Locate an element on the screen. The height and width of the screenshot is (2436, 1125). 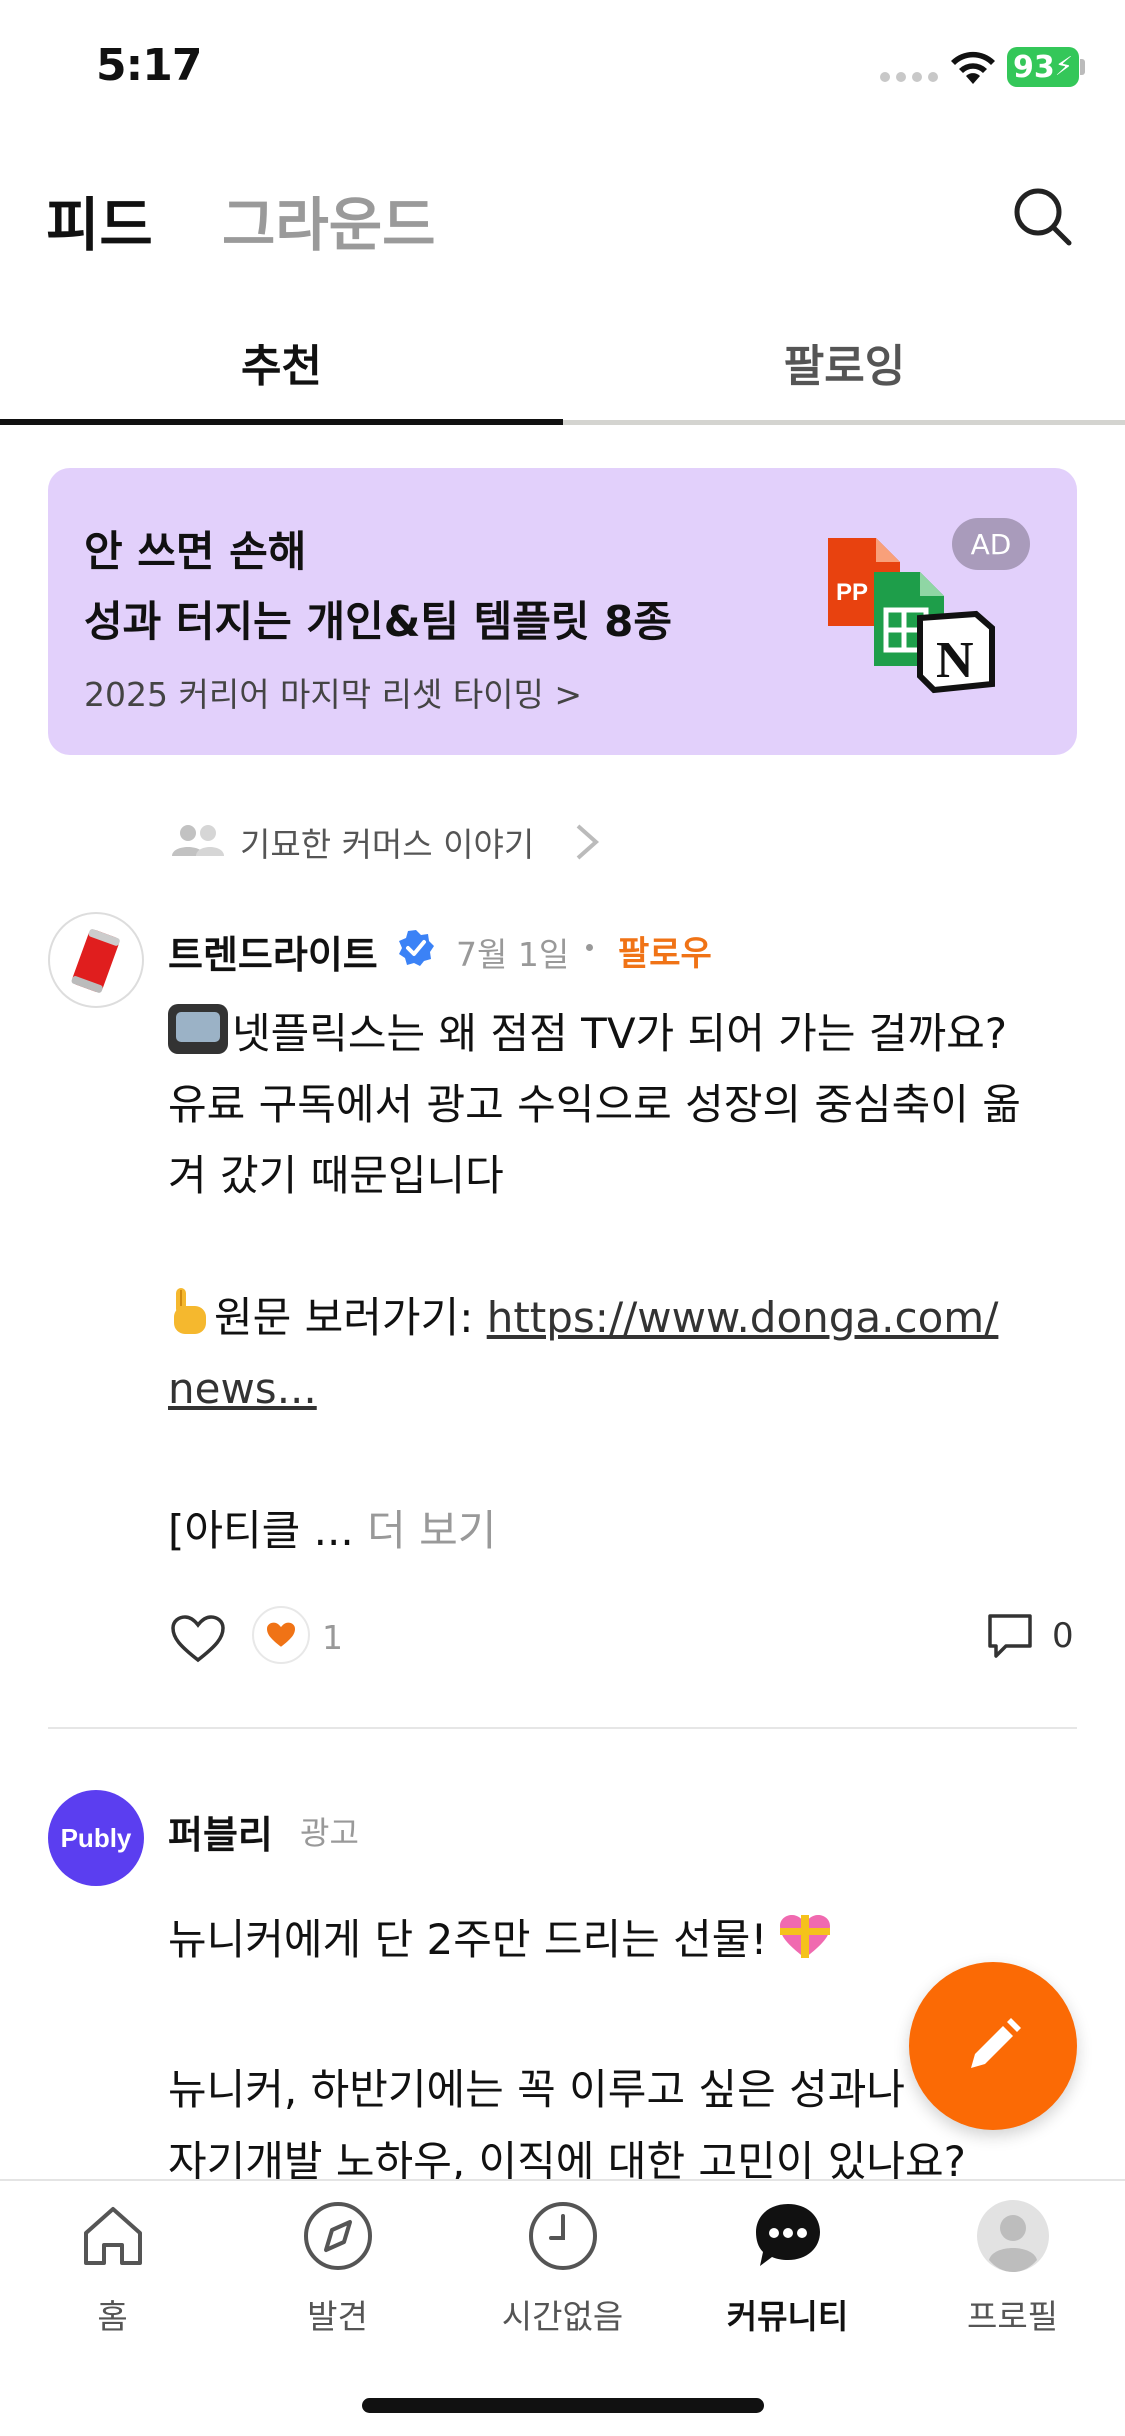
post-author-name: 트렌드라이트 is located at coordinates (273, 951).